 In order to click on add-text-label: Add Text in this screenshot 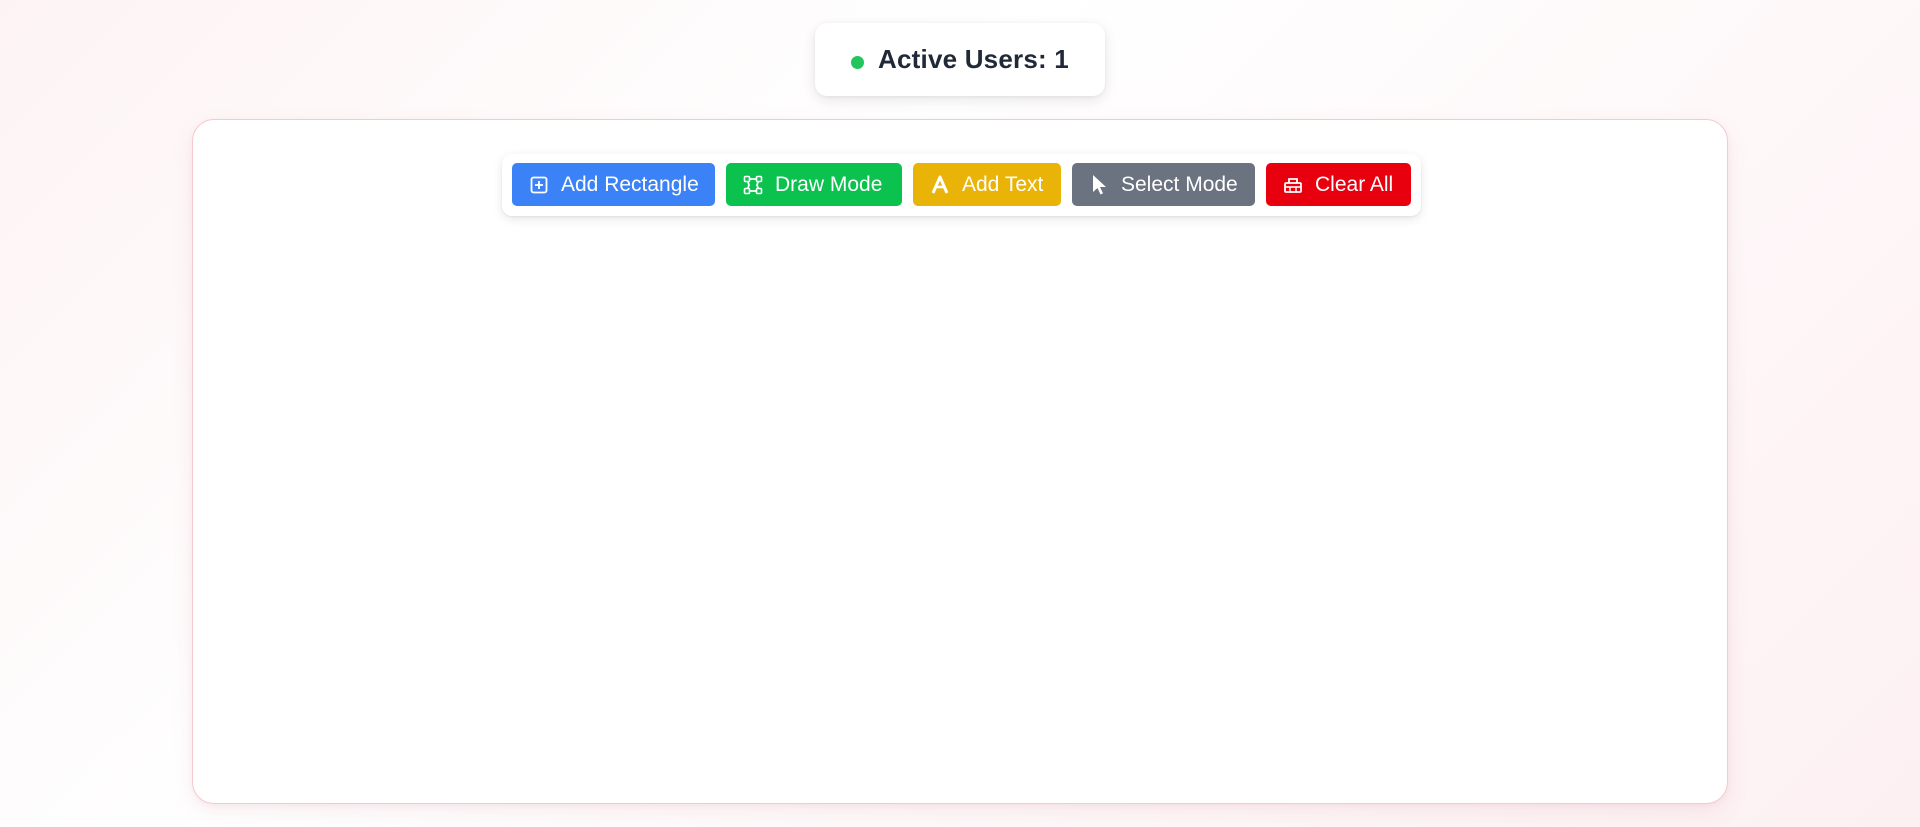, I will do `click(1003, 184)`.